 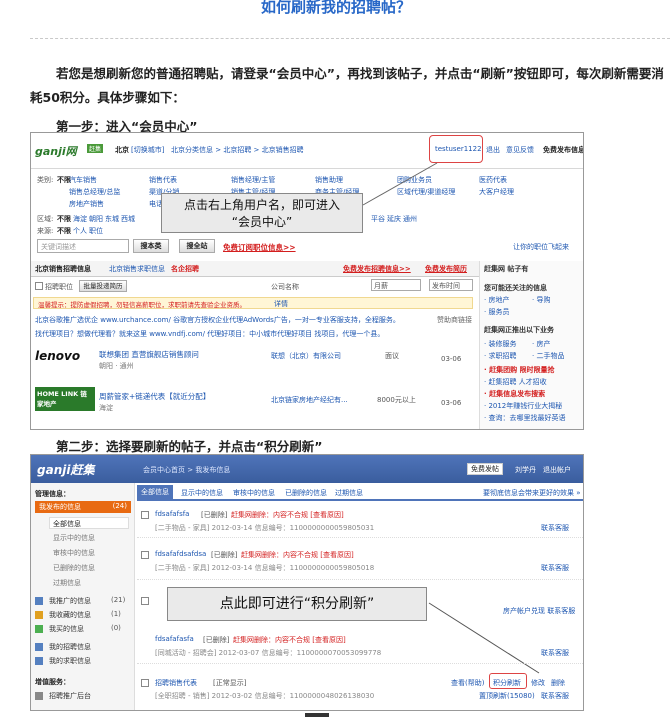 What do you see at coordinates (83, 246) in the screenshot?
I see `search-input: 关键词描述` at bounding box center [83, 246].